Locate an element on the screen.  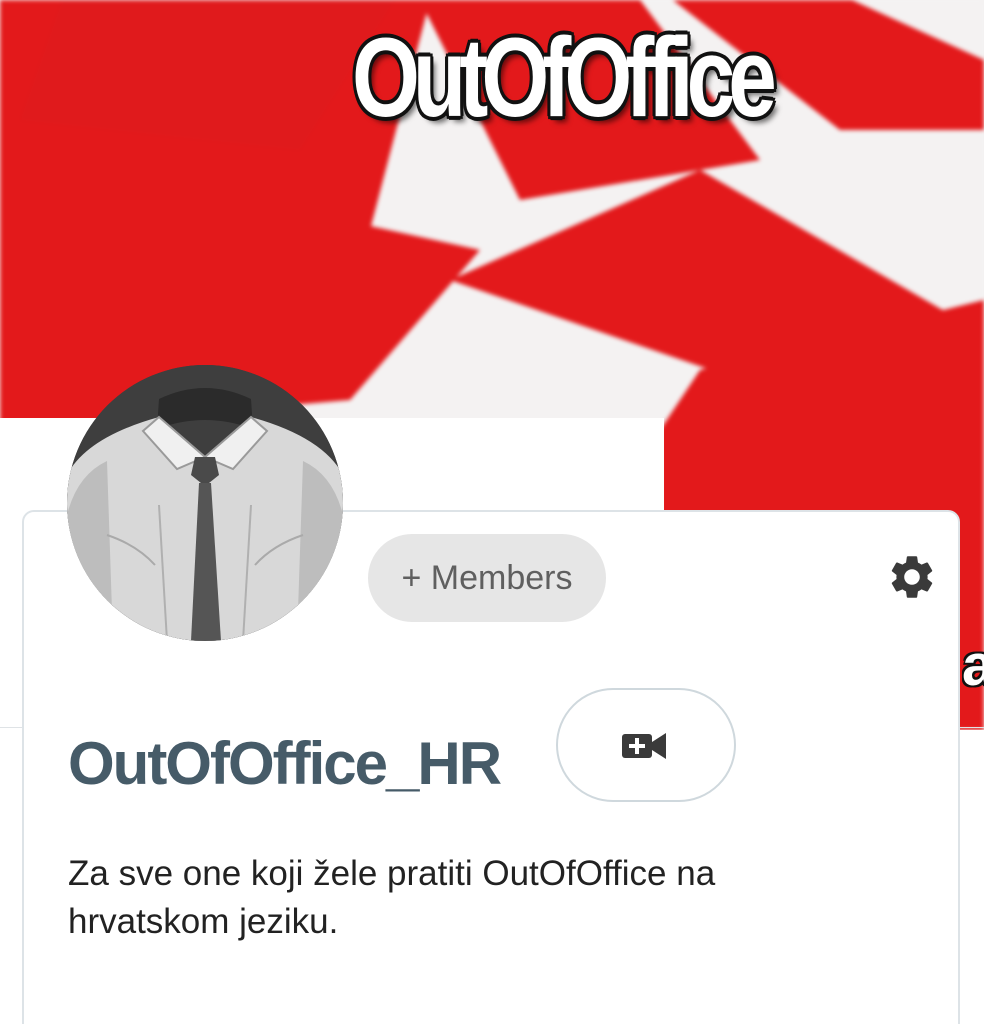
video-call-add-icon is located at coordinates (644, 746).